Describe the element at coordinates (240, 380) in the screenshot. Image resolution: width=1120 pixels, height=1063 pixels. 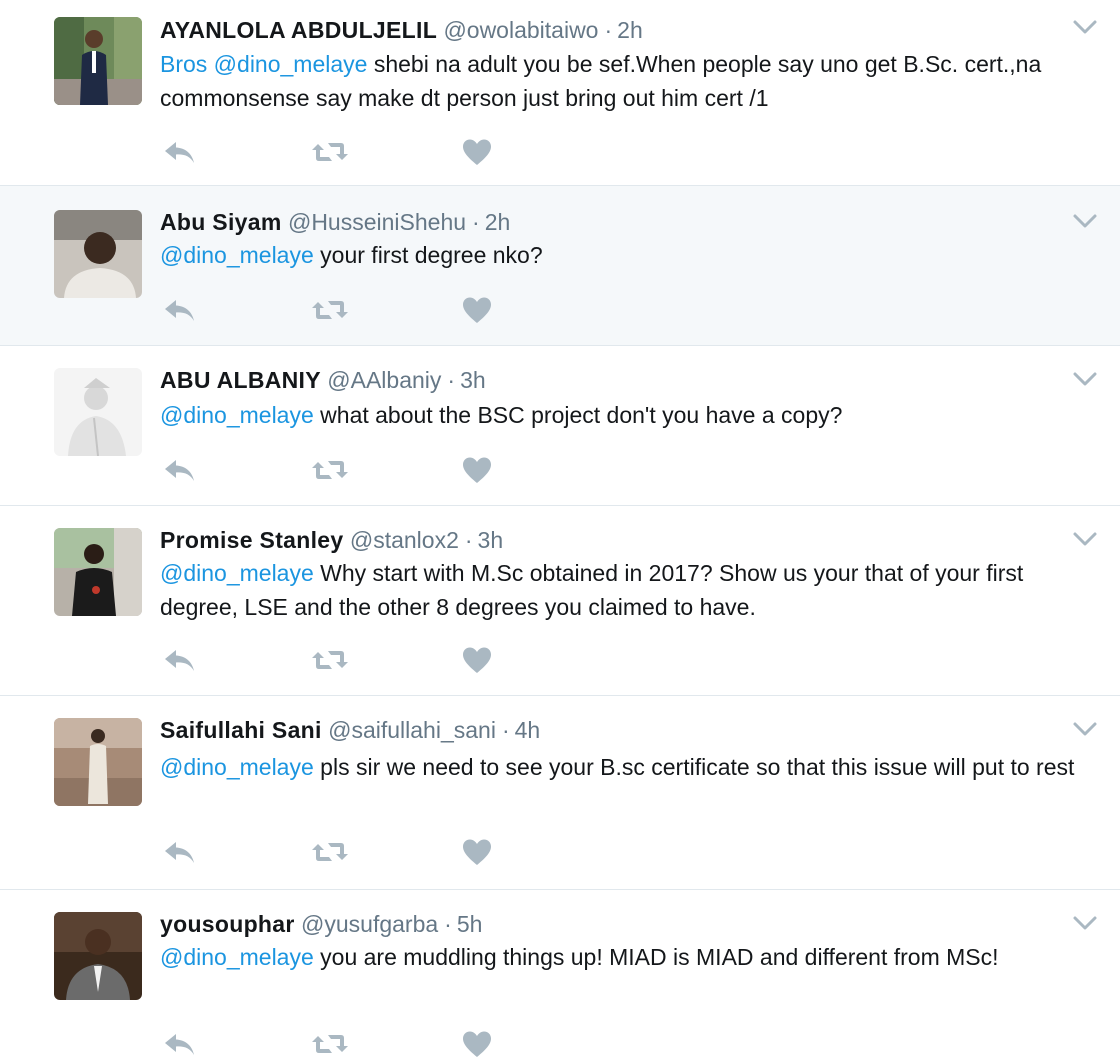
I see `display-name: ABU ALBANIY` at that location.